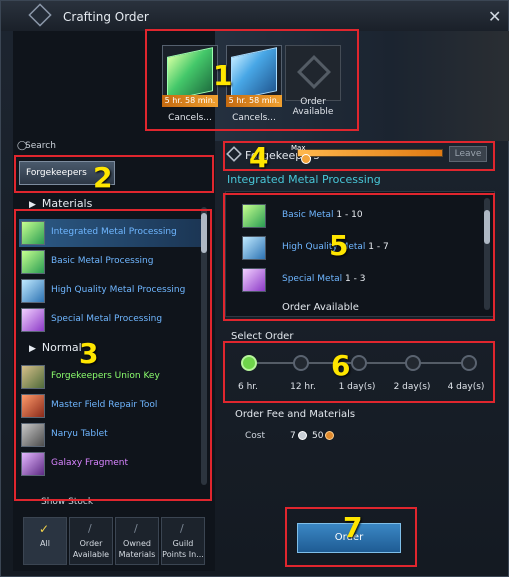 The width and height of the screenshot is (509, 577). Describe the element at coordinates (306, 159) in the screenshot. I see `faction-progress-knob` at that location.